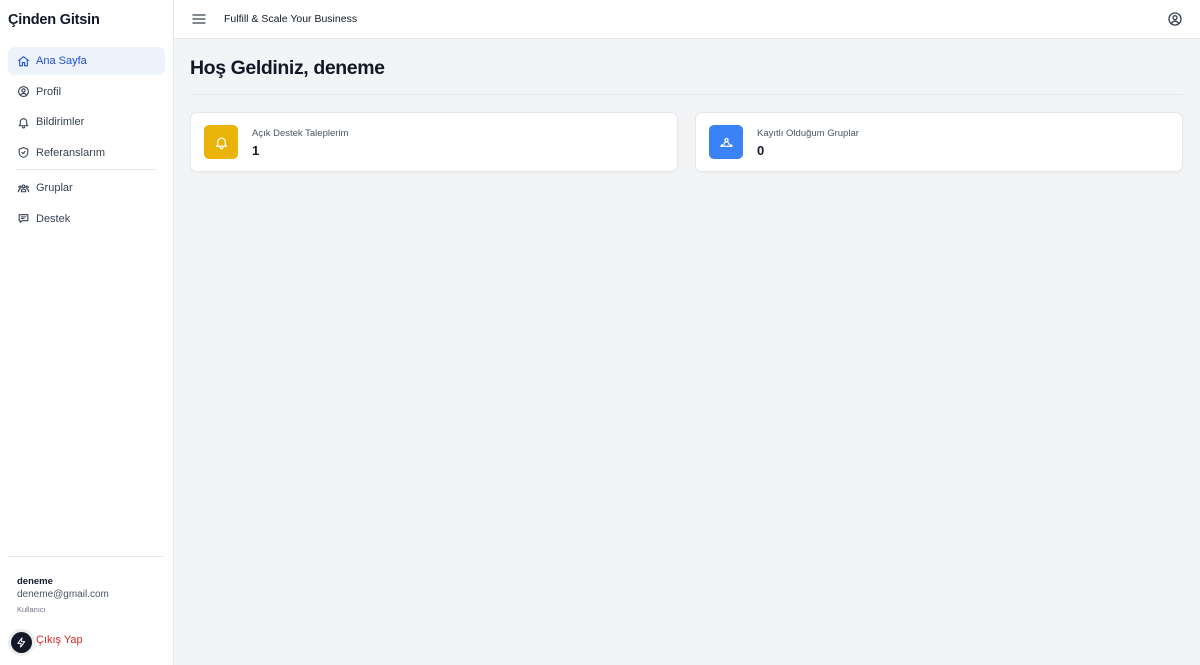 This screenshot has height=665, width=1200. What do you see at coordinates (63, 594) in the screenshot?
I see `user-email: deneme@gmail.com` at bounding box center [63, 594].